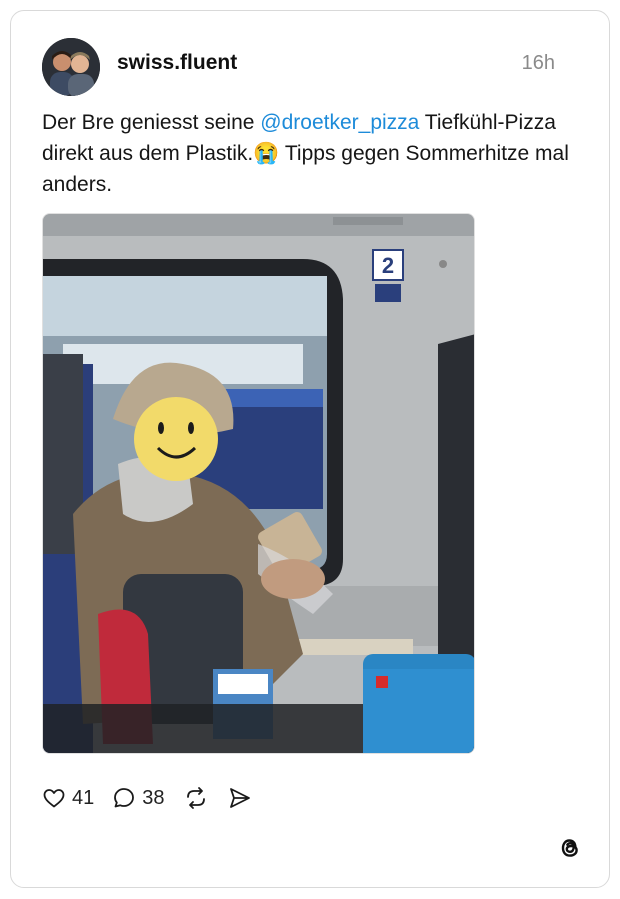 The image size is (620, 899). I want to click on svg-text: 2, so click(388, 265).